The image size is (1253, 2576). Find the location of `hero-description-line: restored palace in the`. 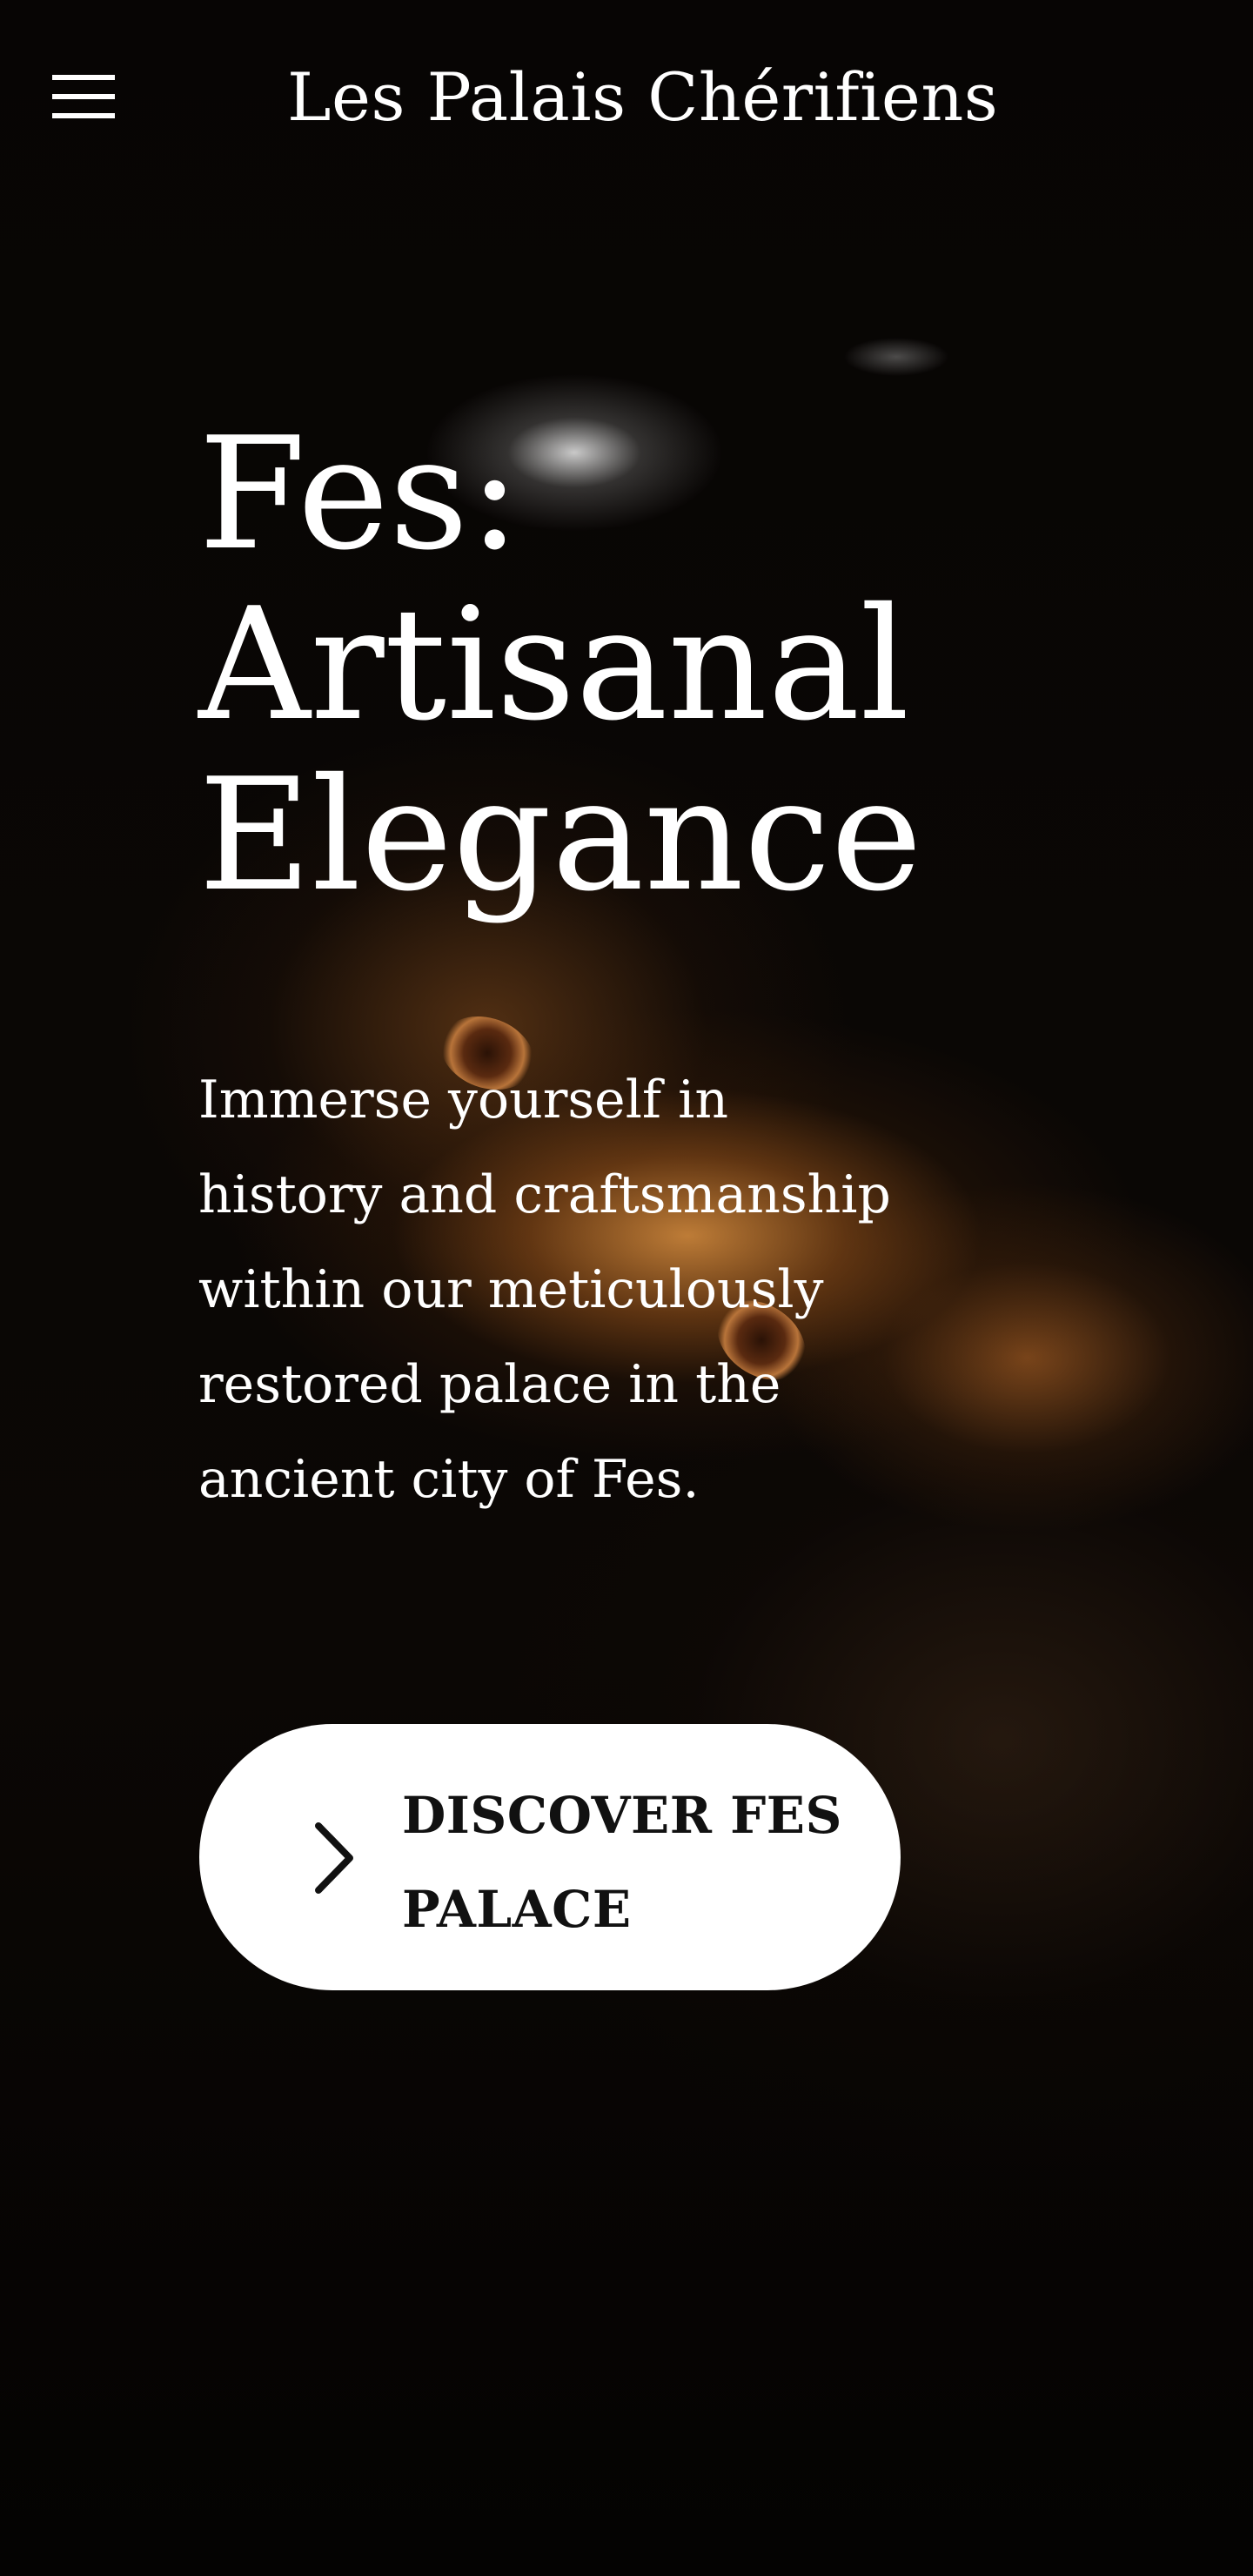

hero-description-line: restored palace in the is located at coordinates (490, 1385).